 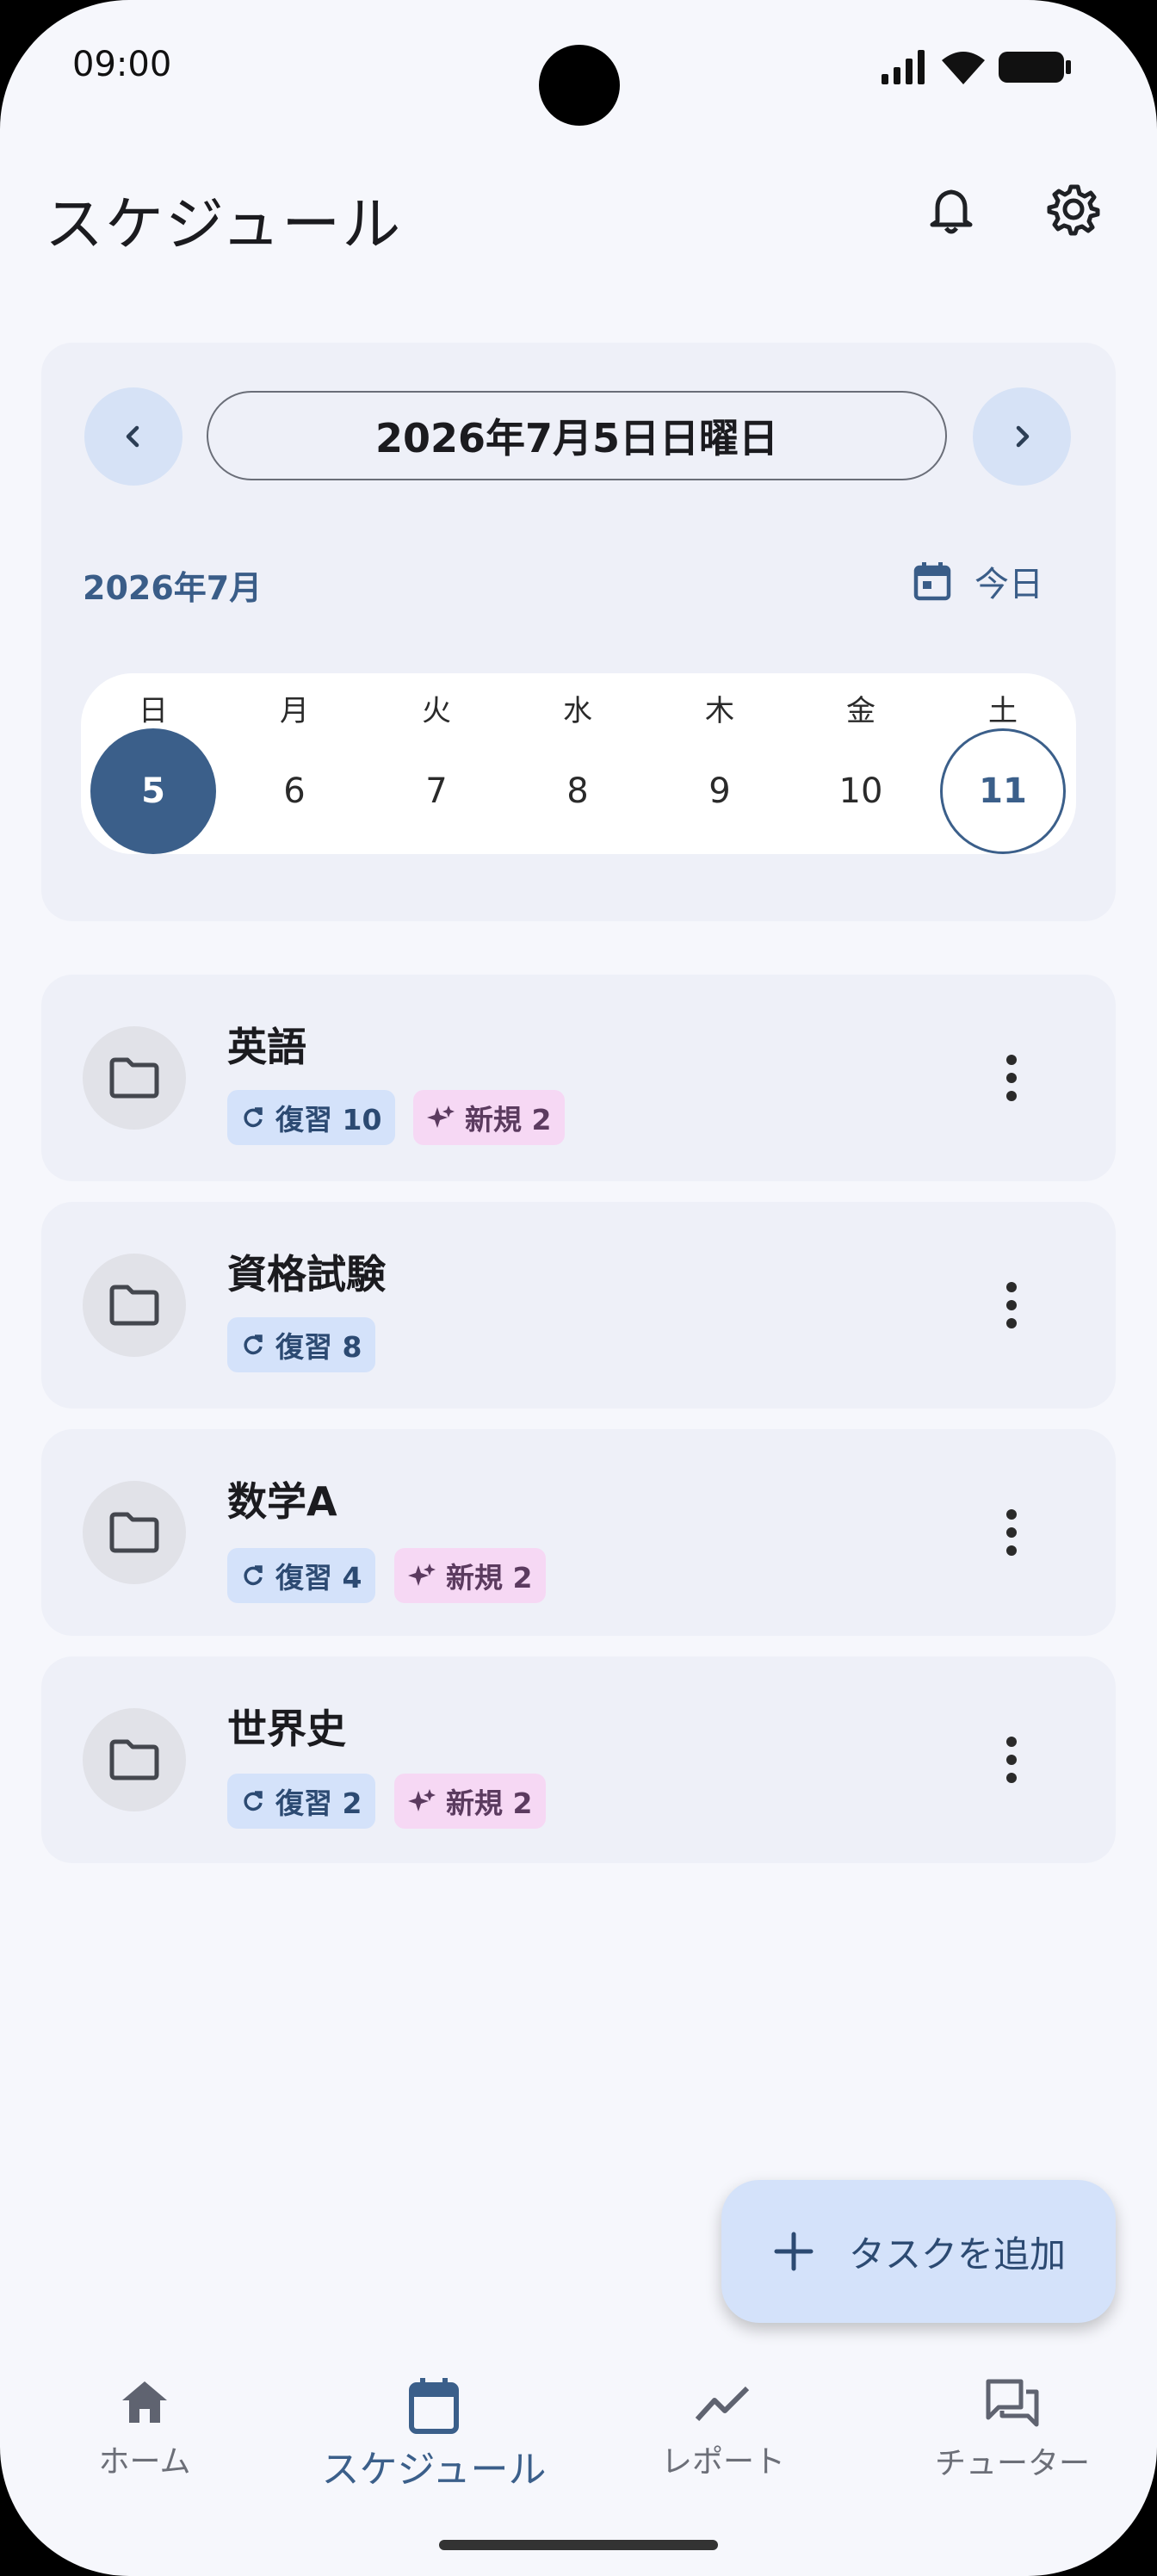 I want to click on gear-icon, so click(x=1074, y=210).